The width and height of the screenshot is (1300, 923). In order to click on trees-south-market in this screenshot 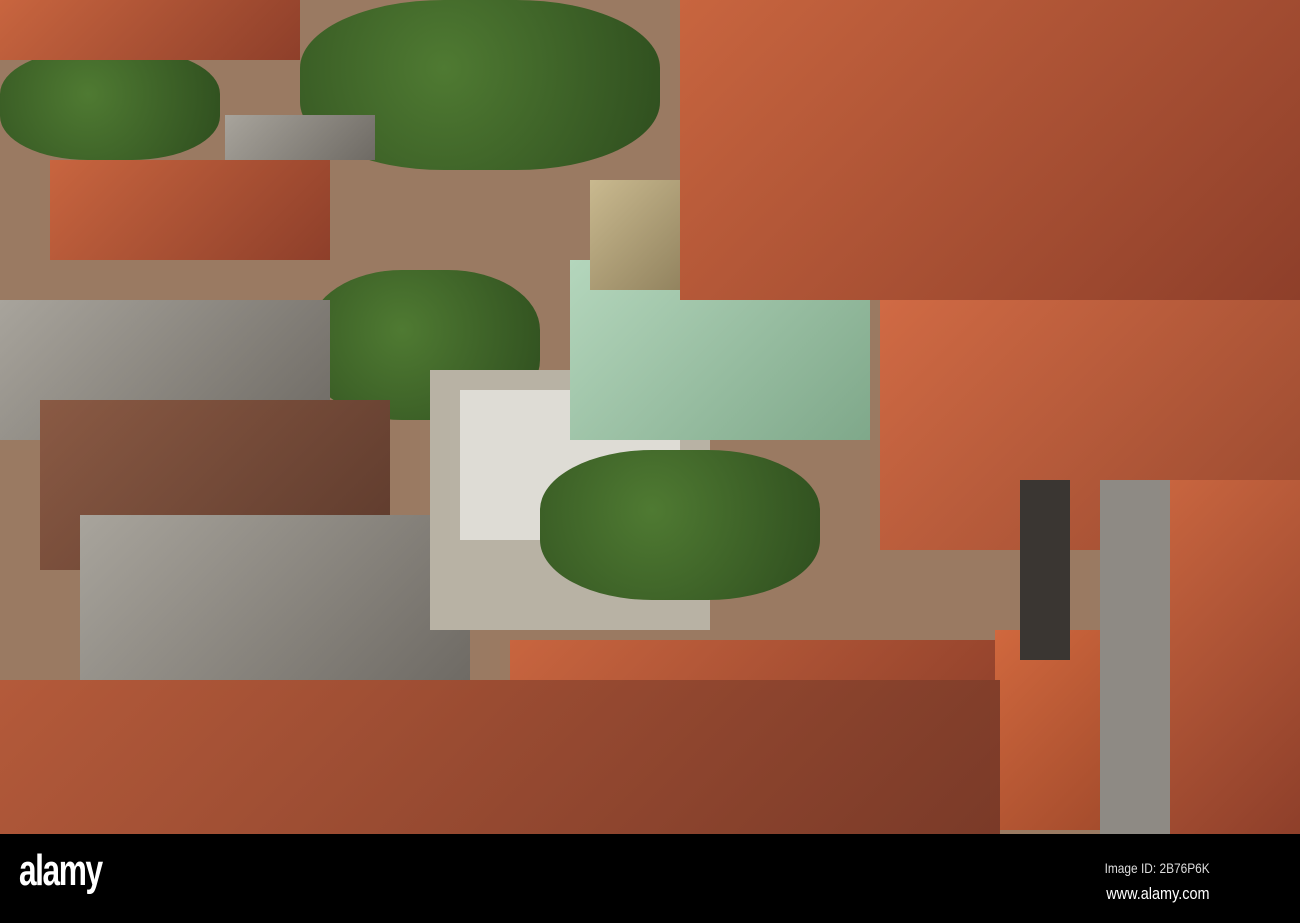, I will do `click(680, 525)`.